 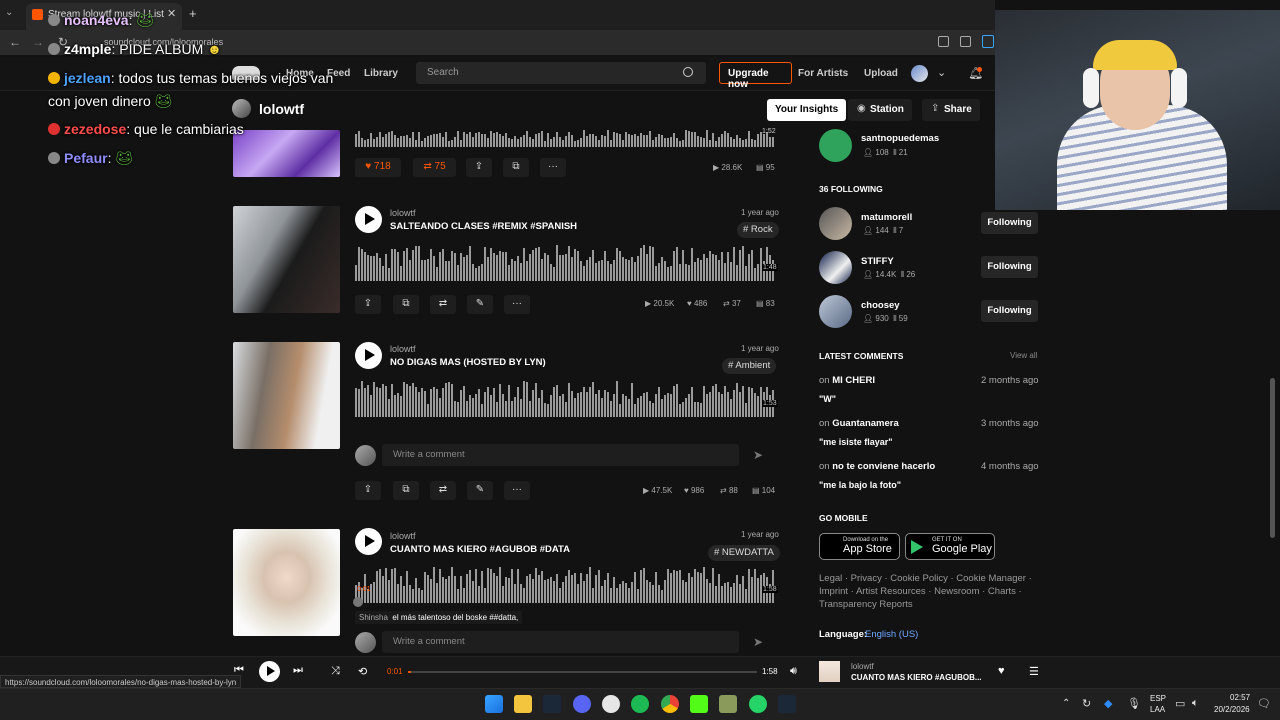 What do you see at coordinates (758, 704) in the screenshot?
I see `whatsapp-icon` at bounding box center [758, 704].